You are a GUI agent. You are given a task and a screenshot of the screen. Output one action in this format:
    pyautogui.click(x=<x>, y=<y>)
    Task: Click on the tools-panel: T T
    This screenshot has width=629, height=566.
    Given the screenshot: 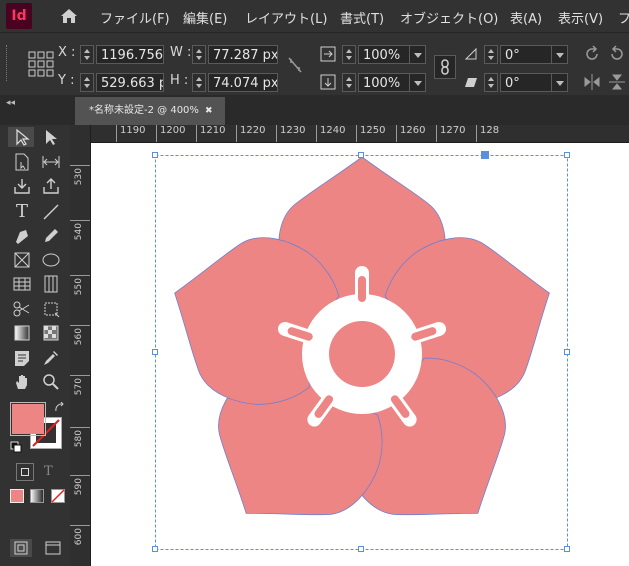 What is the action you would take?
    pyautogui.click(x=35, y=345)
    